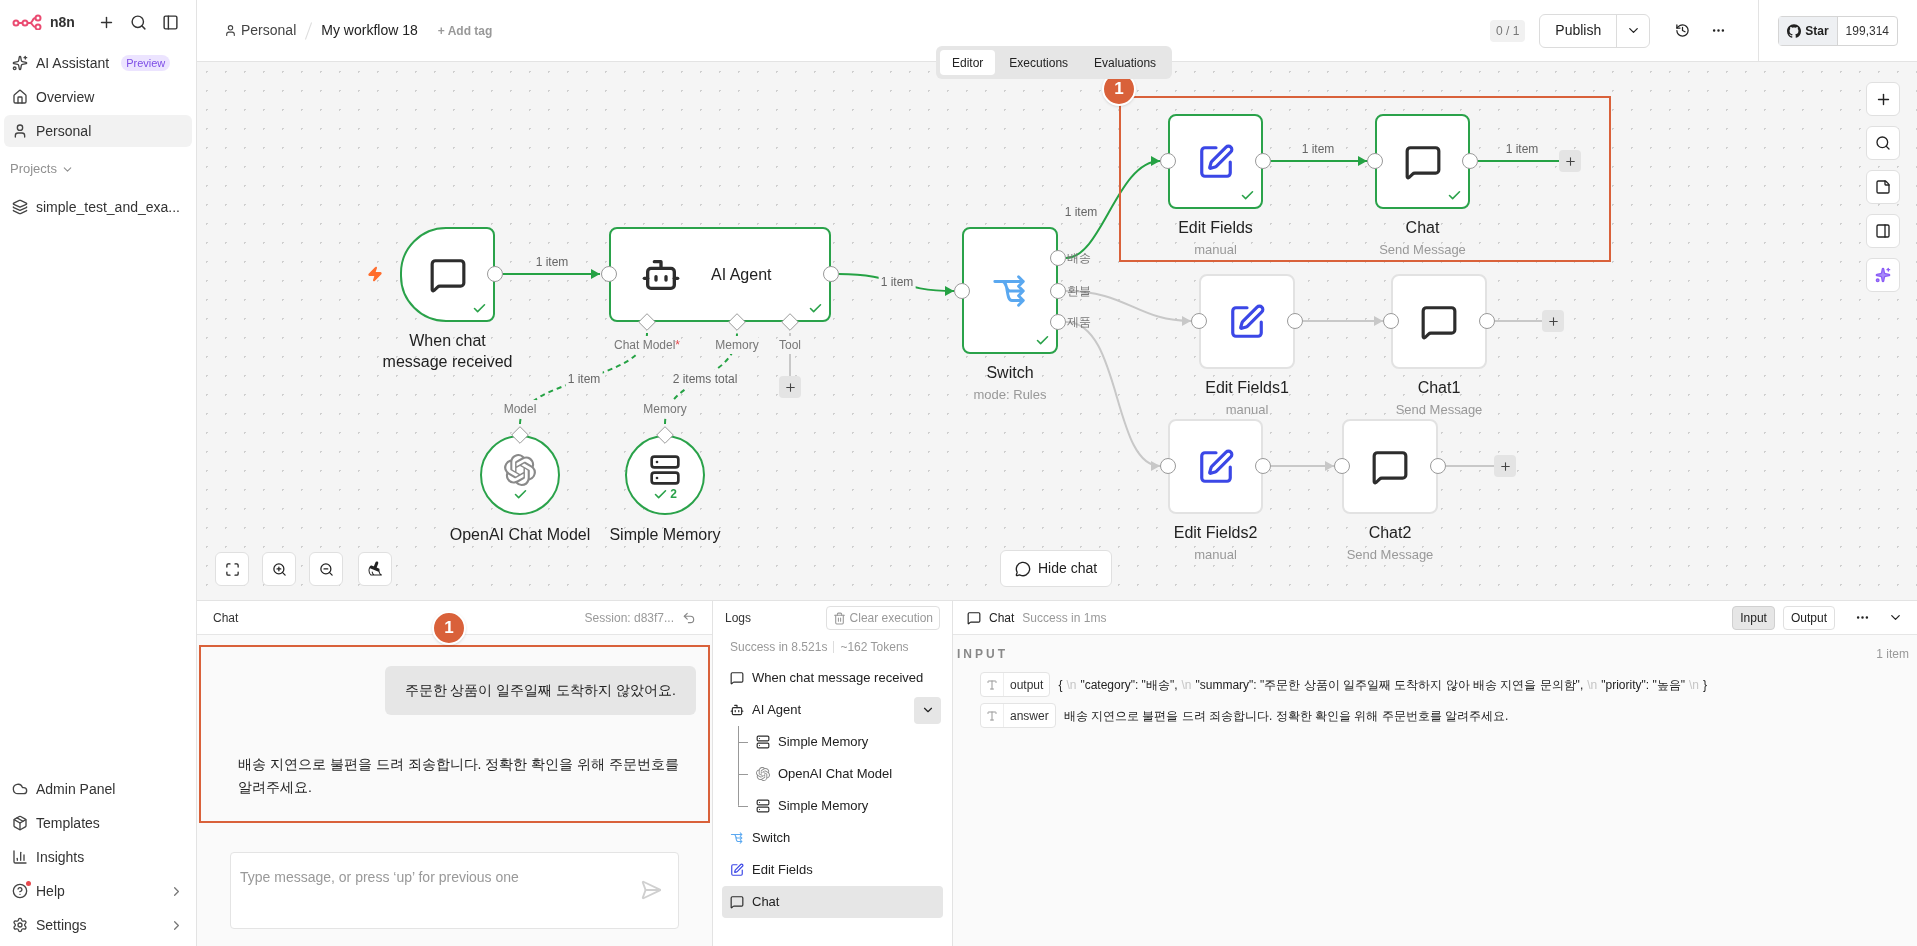  What do you see at coordinates (459, 776) in the screenshot?
I see `bot-message: 배송 지연으로 불편을 드려 죄송합니다. 정확한 확인을 위해 주문번호를 알려주세요.` at bounding box center [459, 776].